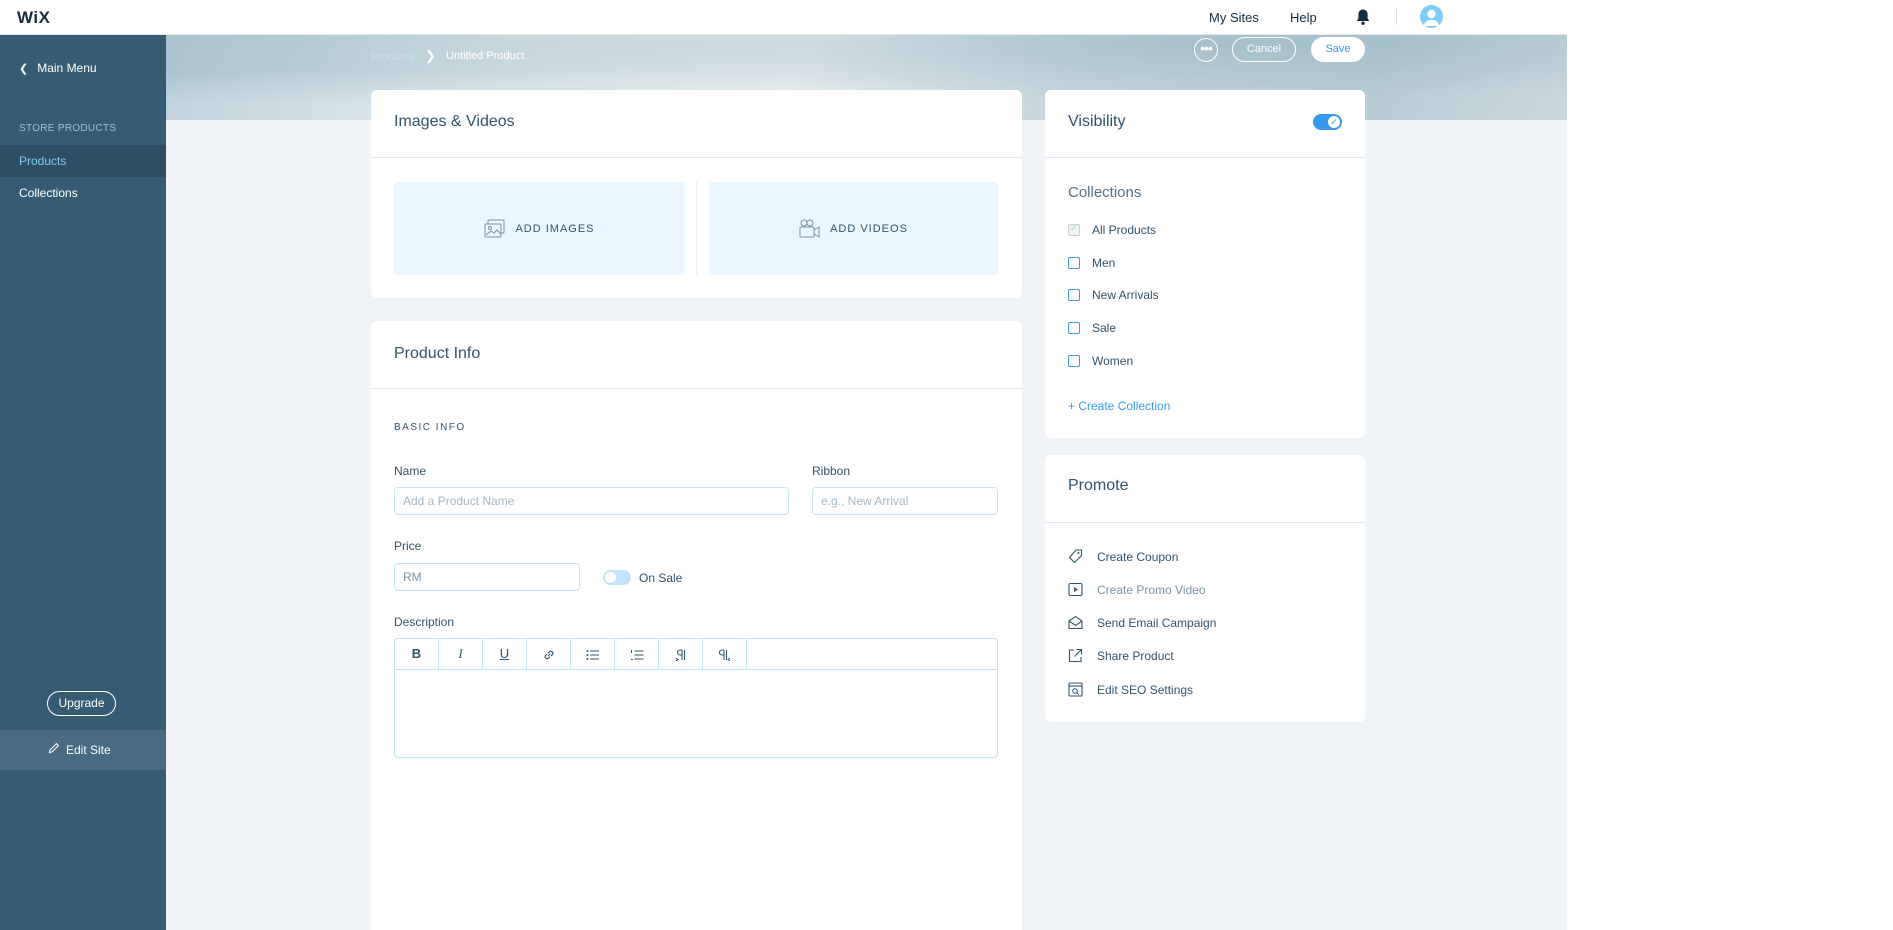 The height and width of the screenshot is (930, 1893). I want to click on promo-label: Create Promo Video, so click(1151, 589).